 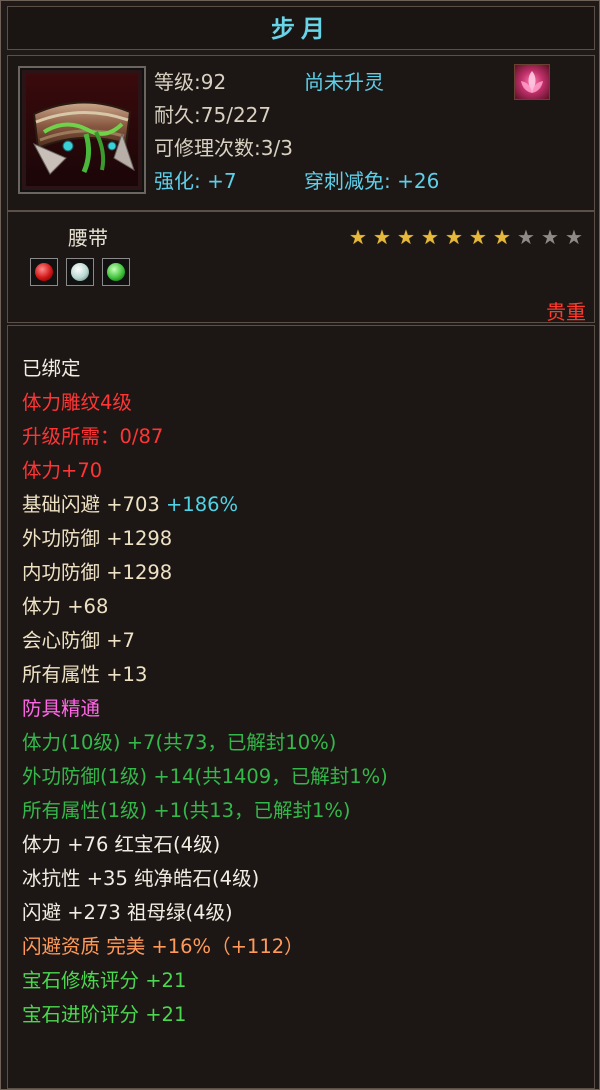 I want to click on attribute-line: 闪避 +273 祖母绿(4级), so click(x=205, y=913).